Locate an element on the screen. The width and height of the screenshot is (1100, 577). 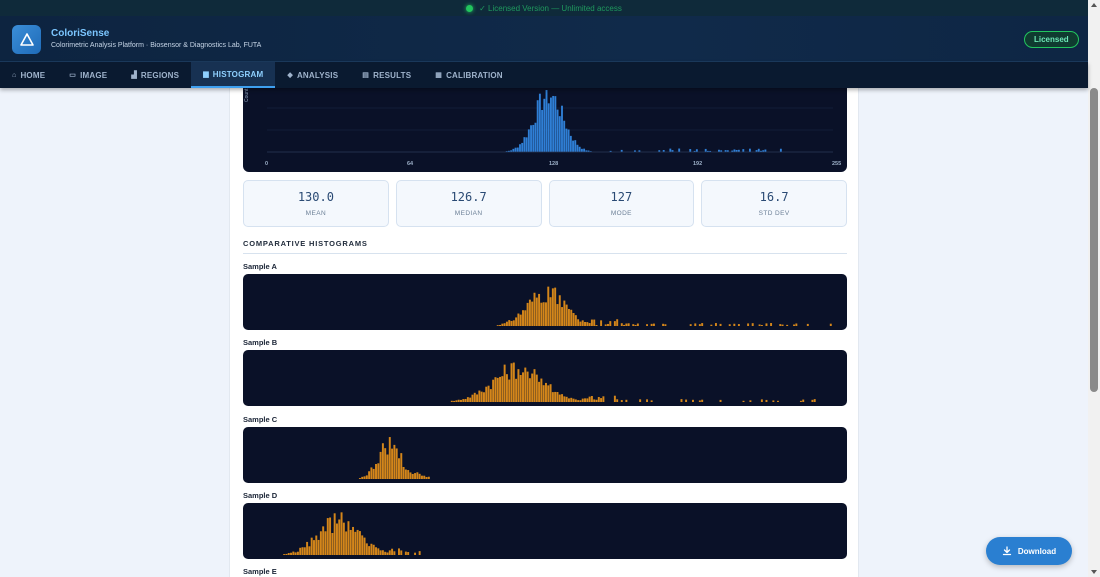
x-tick-192: 192 is located at coordinates (698, 164).